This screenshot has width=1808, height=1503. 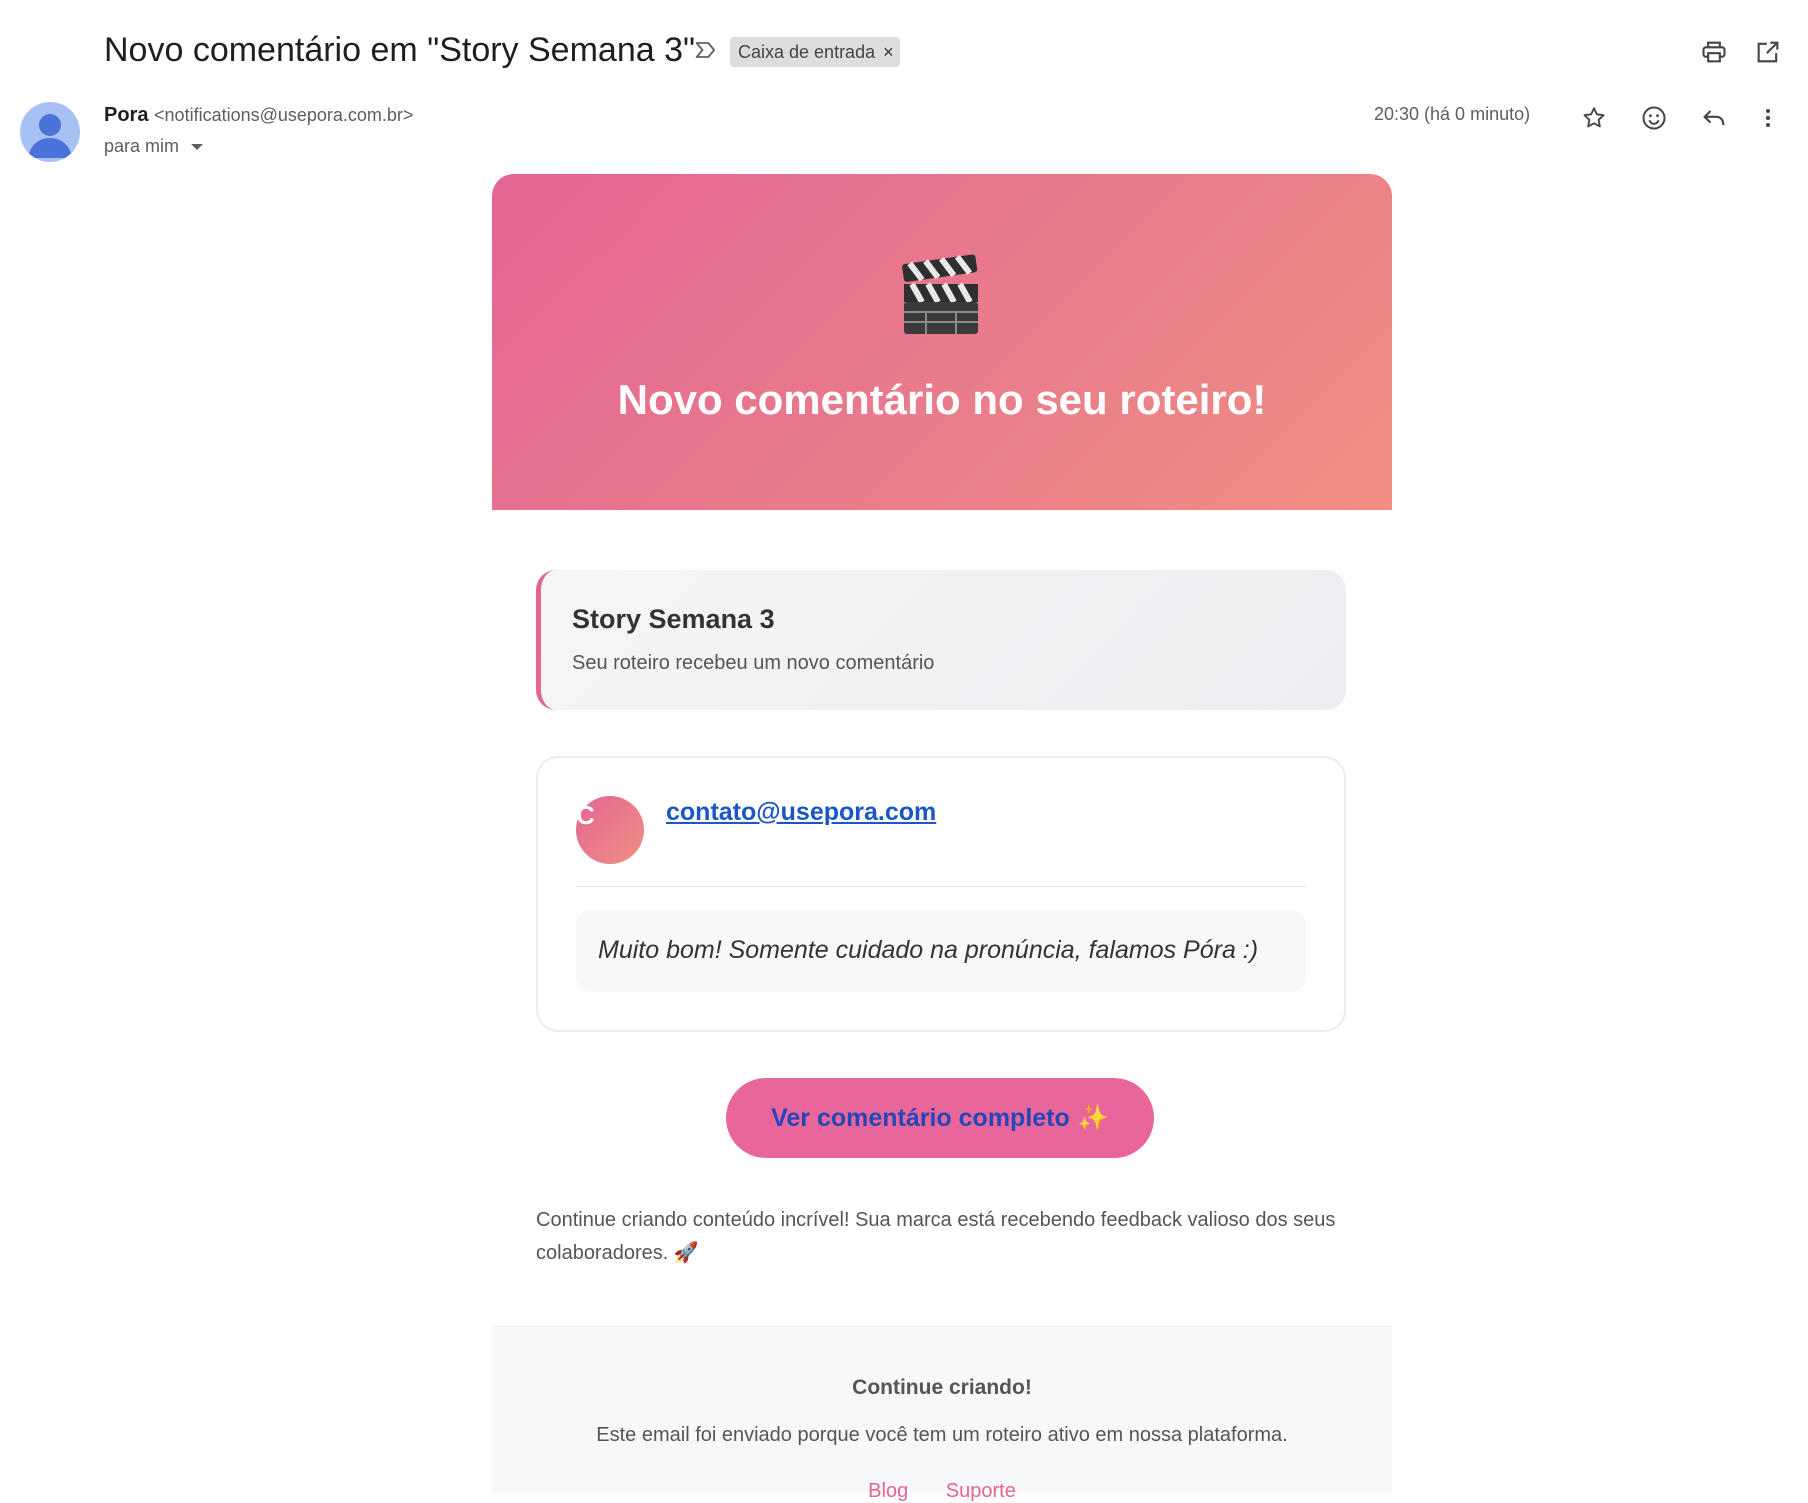 What do you see at coordinates (941, 295) in the screenshot?
I see `clapperboard-icon` at bounding box center [941, 295].